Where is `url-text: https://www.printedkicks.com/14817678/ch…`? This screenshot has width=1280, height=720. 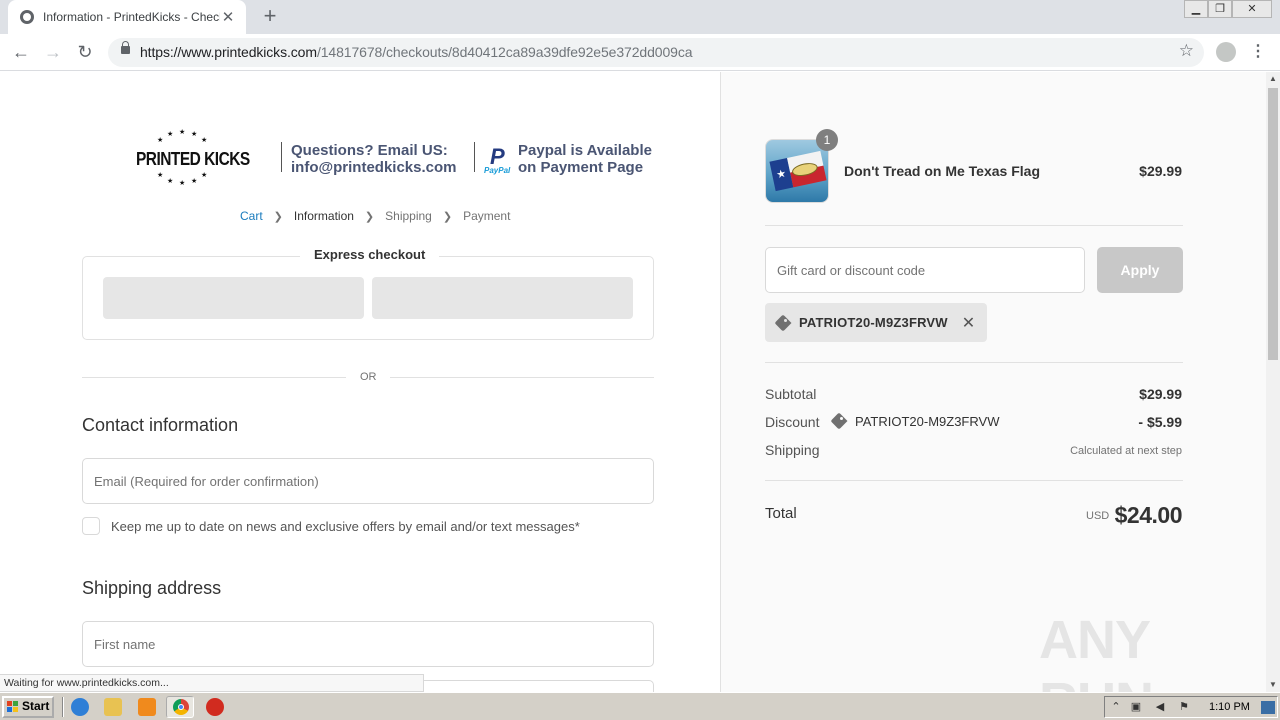 url-text: https://www.printedkicks.com/14817678/ch… is located at coordinates (416, 52).